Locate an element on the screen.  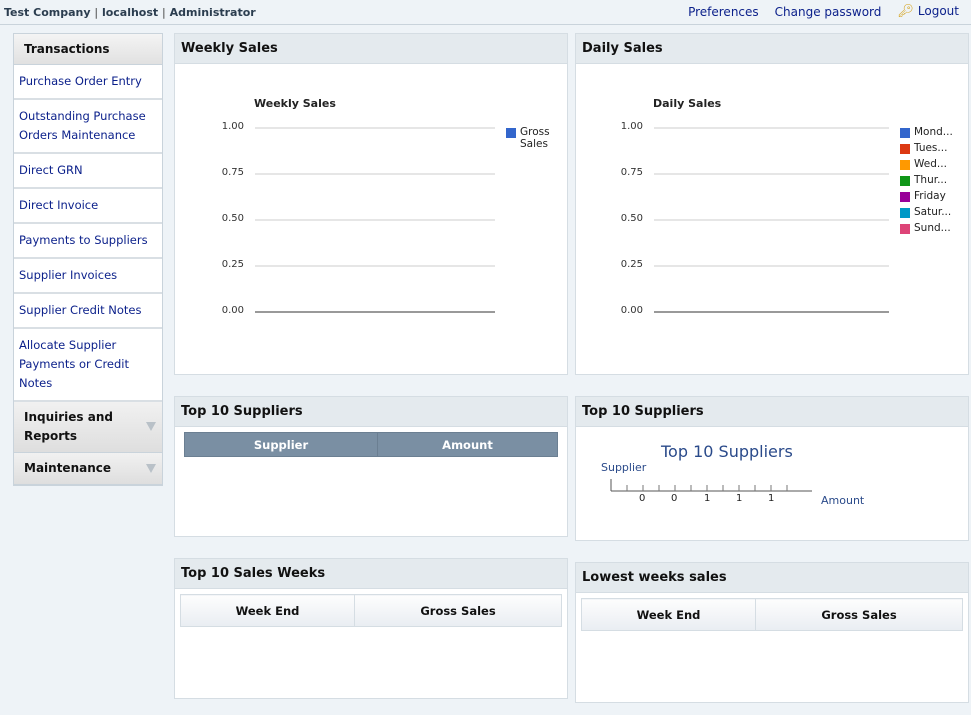
top-sales-weeks-panel: Top 10 Sales Weeks Week End Gross Sales is located at coordinates (371, 628).